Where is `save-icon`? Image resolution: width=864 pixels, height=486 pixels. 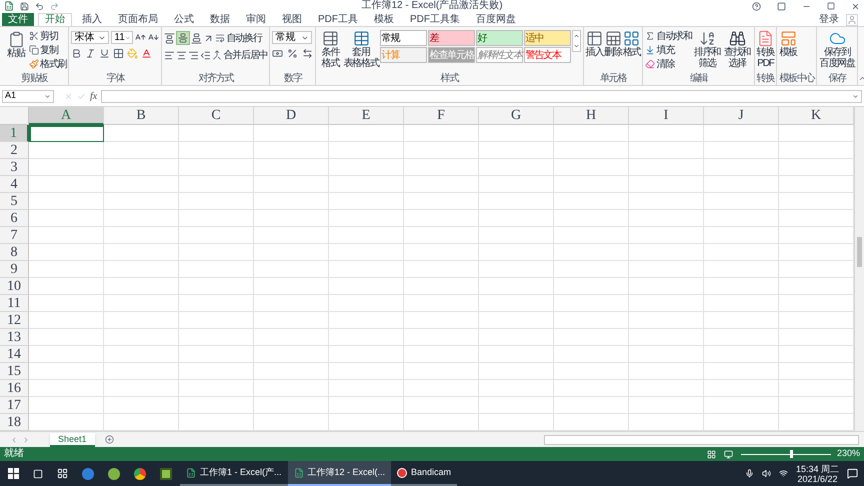 save-icon is located at coordinates (24, 6).